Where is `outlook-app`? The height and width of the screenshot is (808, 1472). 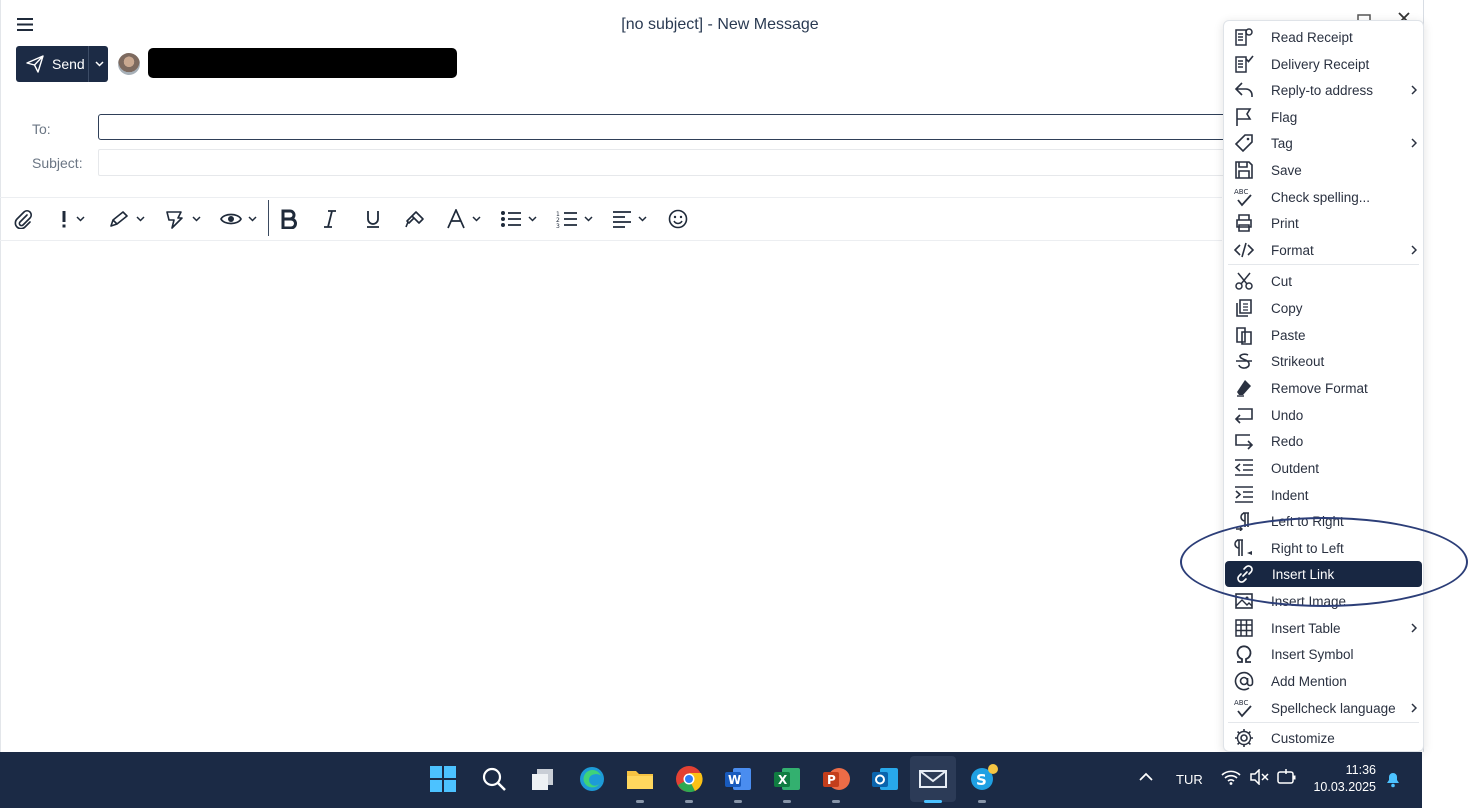
outlook-app is located at coordinates (885, 779).